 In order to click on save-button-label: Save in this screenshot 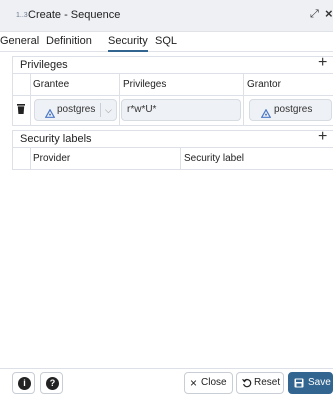, I will do `click(319, 382)`.